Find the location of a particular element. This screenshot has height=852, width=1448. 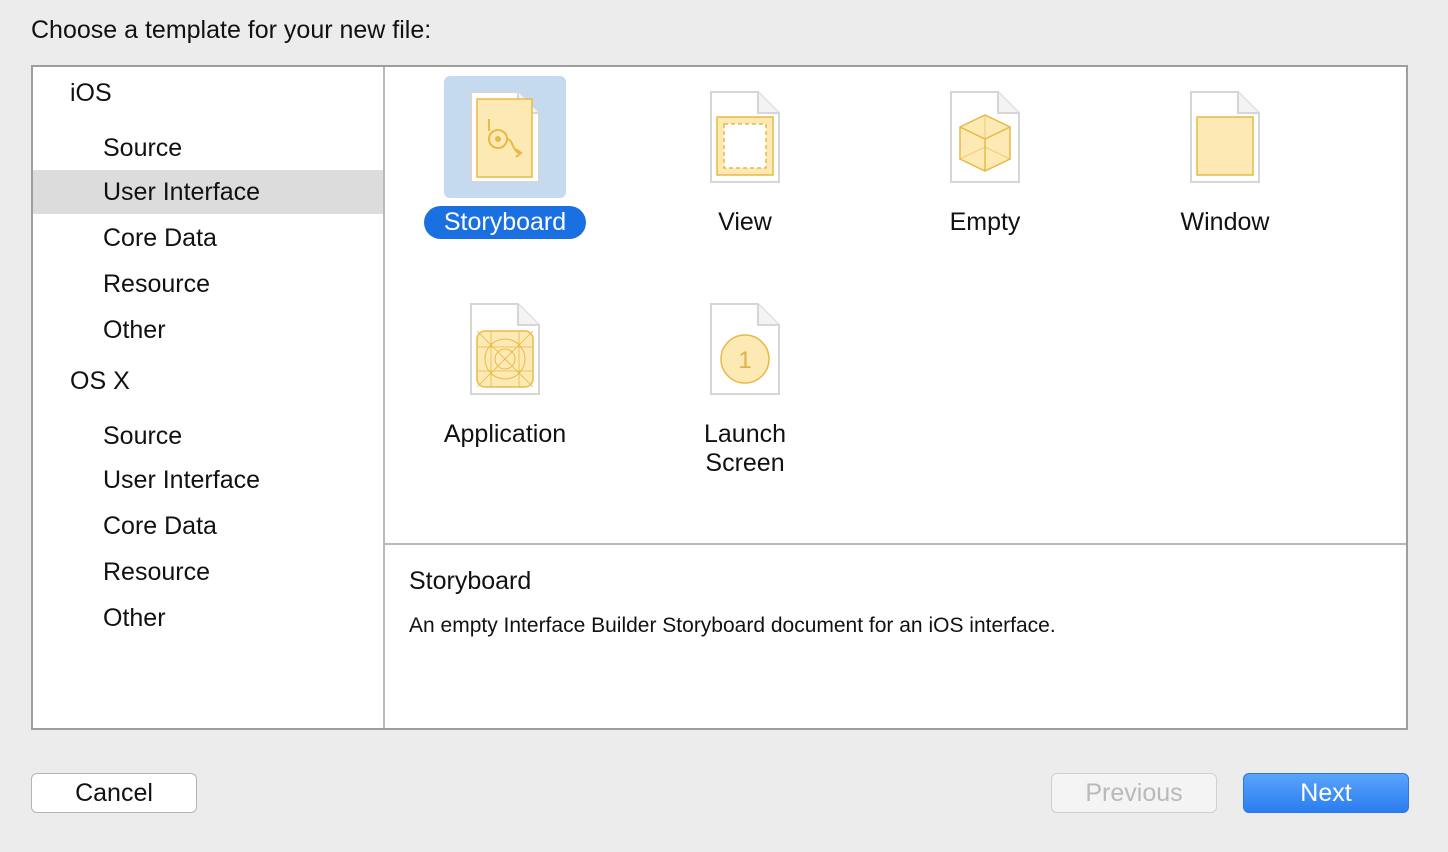

template-label: Storyboard is located at coordinates (505, 222).